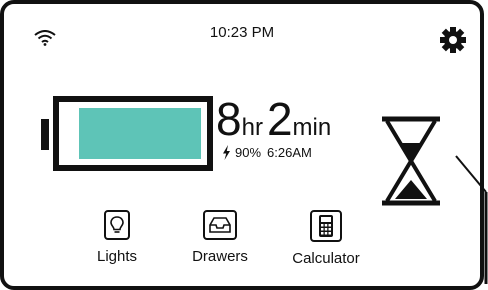  What do you see at coordinates (326, 226) in the screenshot?
I see `calculator-icon` at bounding box center [326, 226].